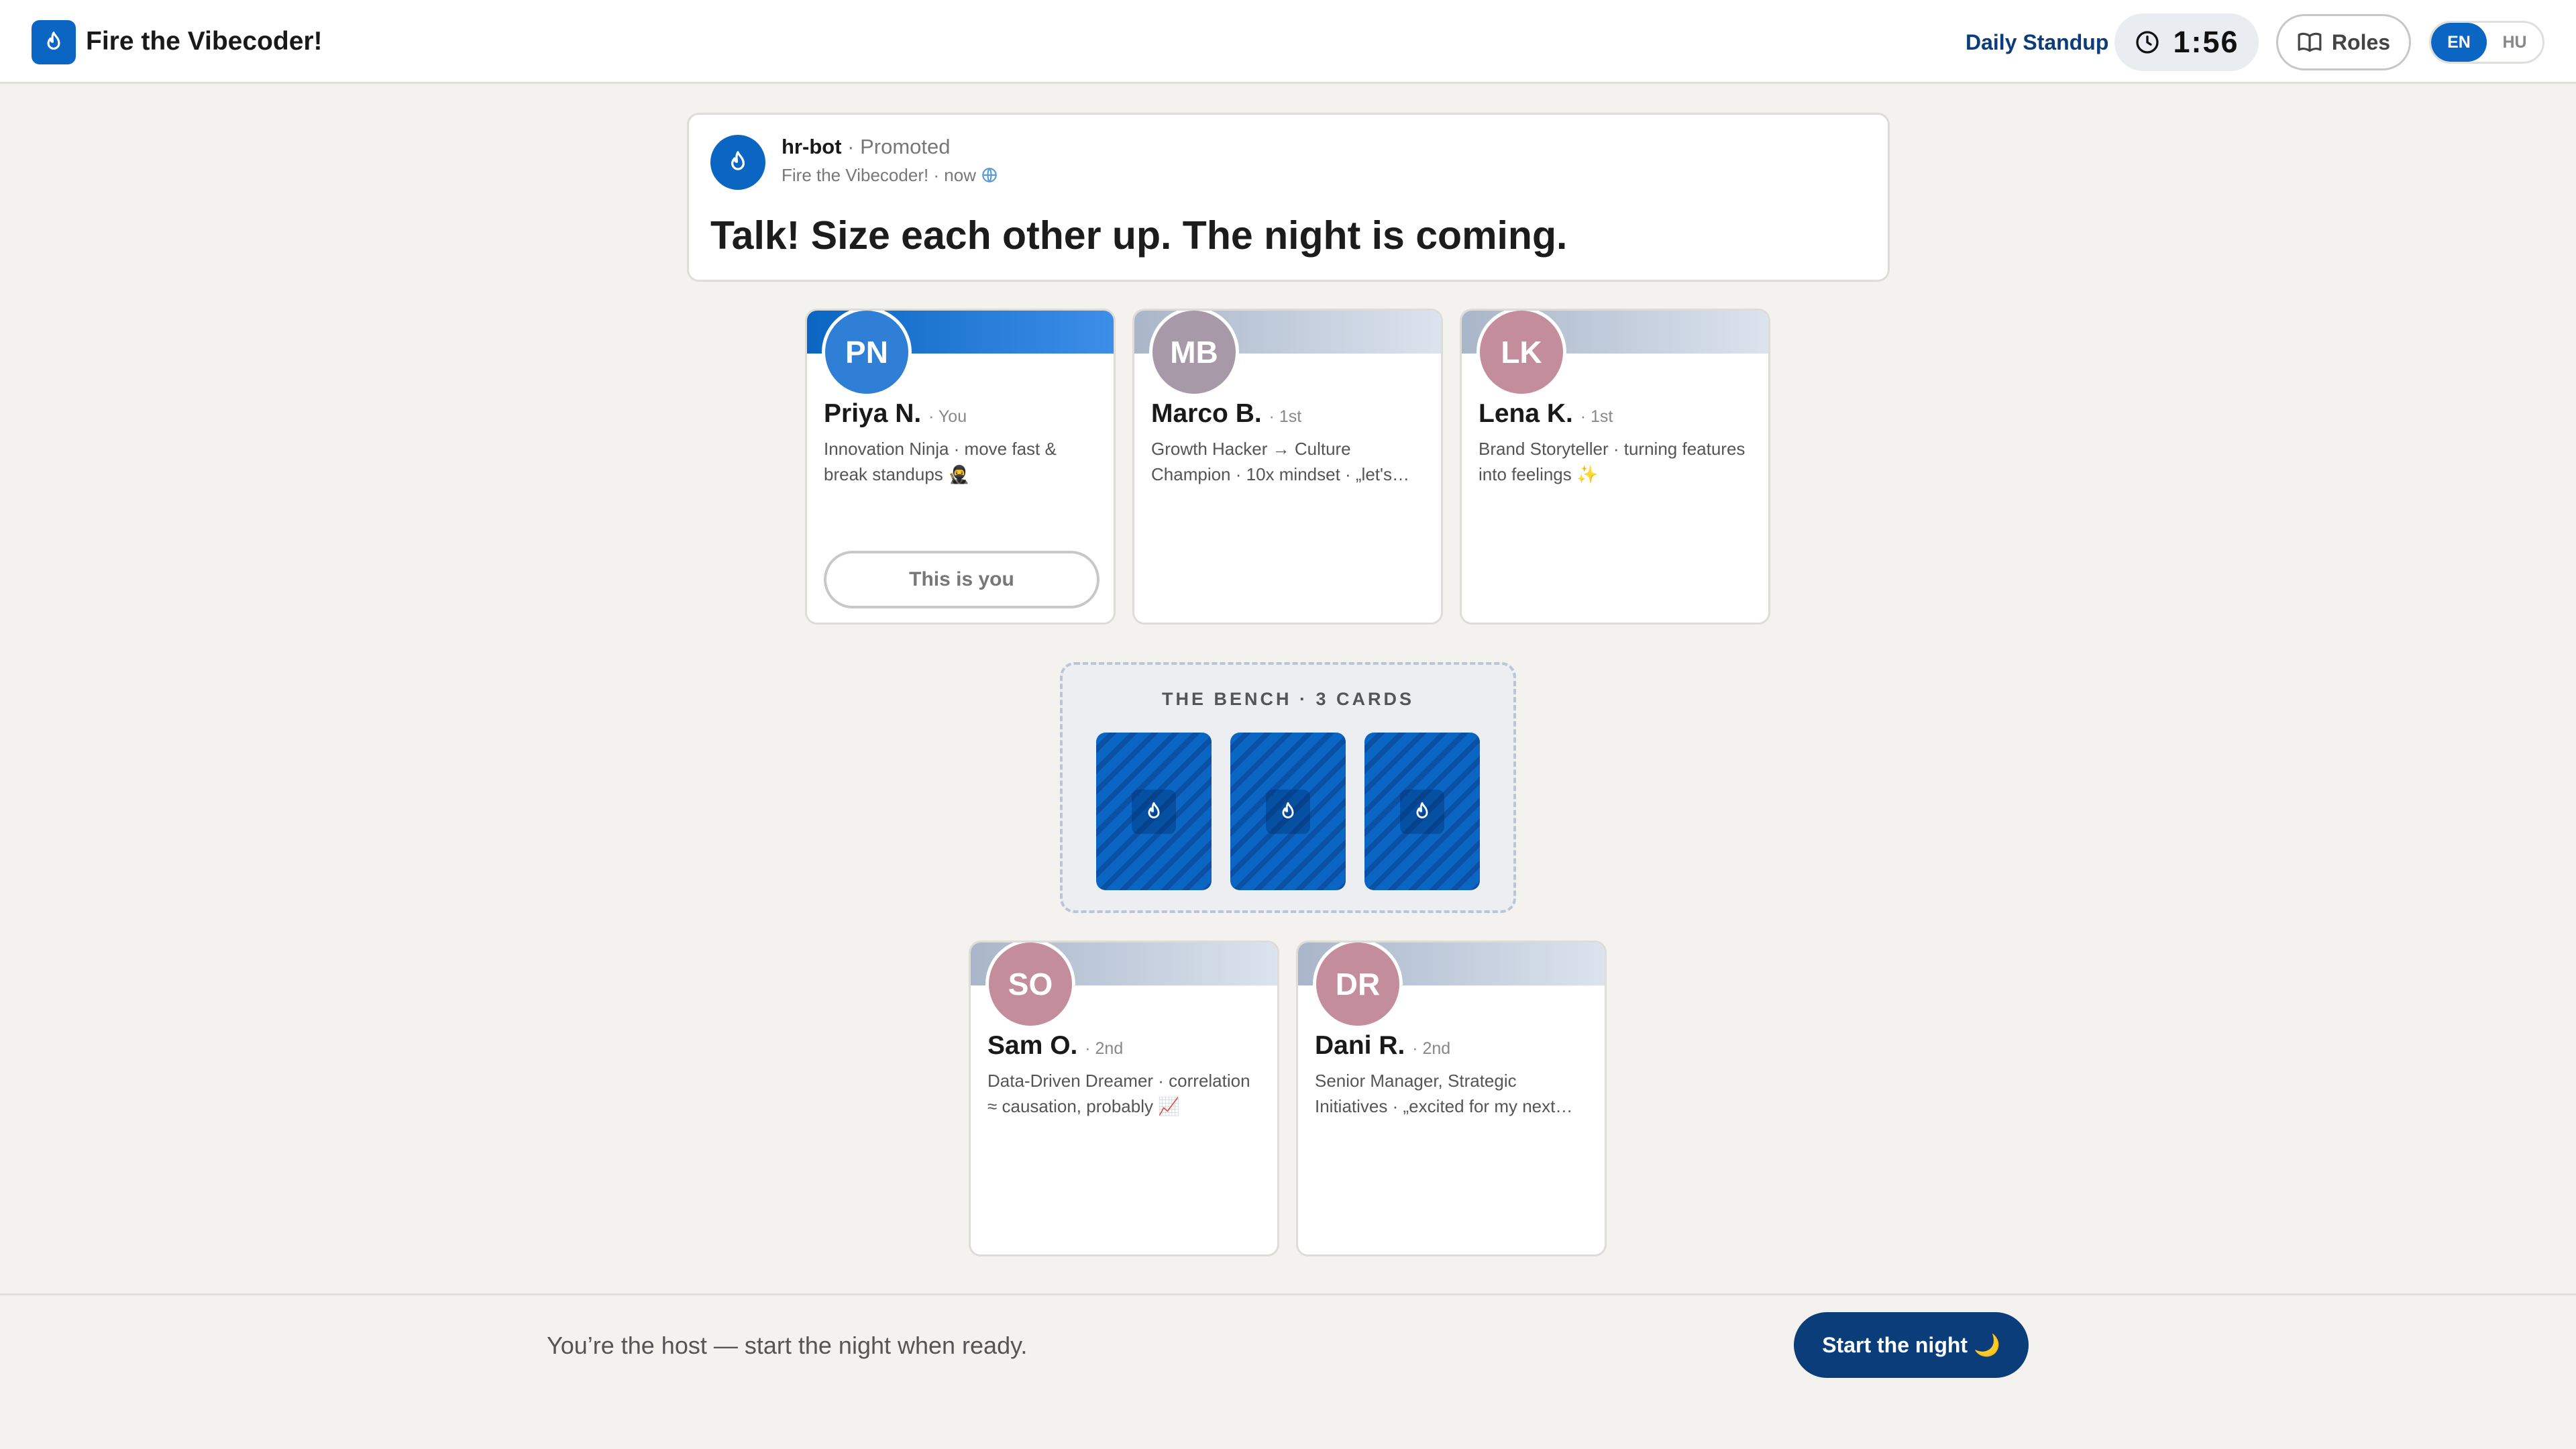 This screenshot has height=1449, width=2576. I want to click on player-name: Priya N., so click(873, 413).